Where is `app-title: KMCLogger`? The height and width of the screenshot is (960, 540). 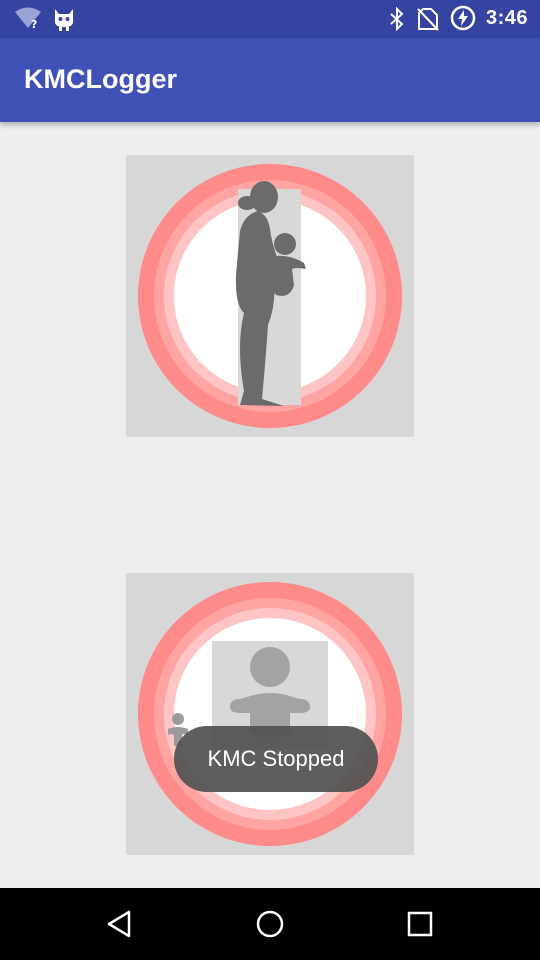 app-title: KMCLogger is located at coordinates (100, 79).